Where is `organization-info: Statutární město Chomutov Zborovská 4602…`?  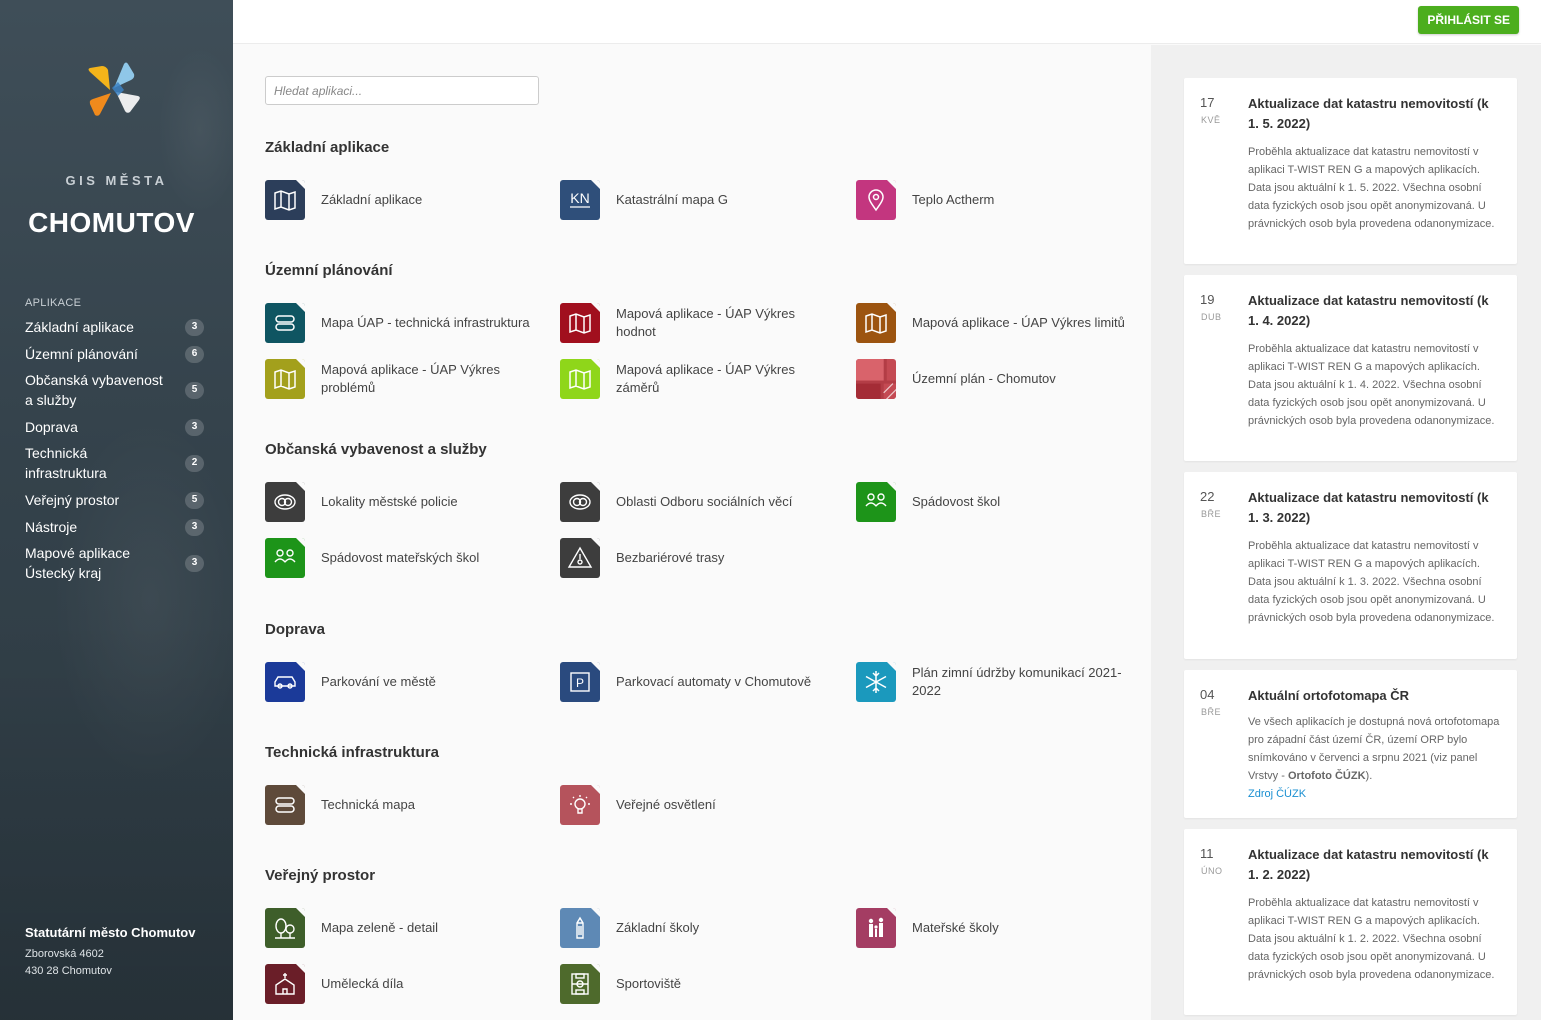
organization-info: Statutární město Chomutov Zborovská 4602… is located at coordinates (110, 952).